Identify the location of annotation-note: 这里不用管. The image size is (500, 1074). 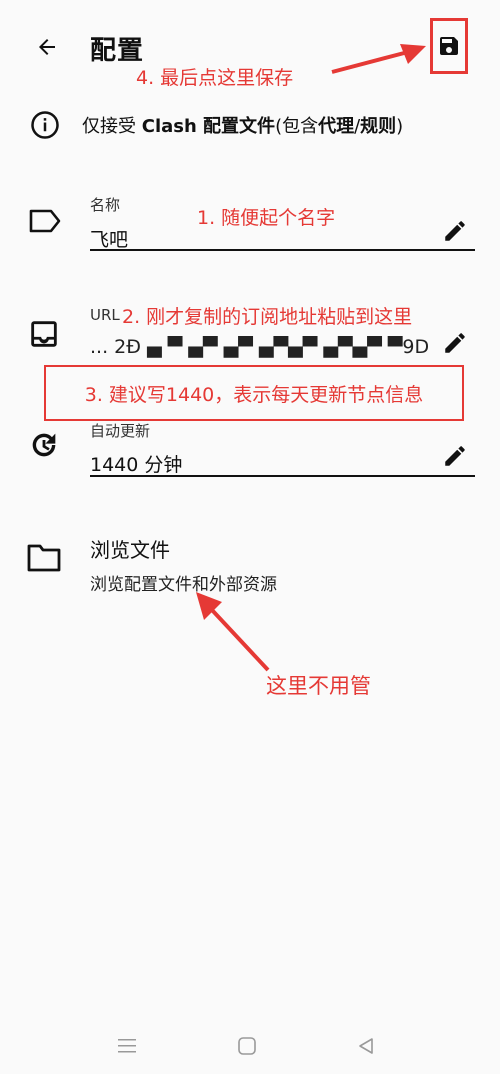
(318, 686).